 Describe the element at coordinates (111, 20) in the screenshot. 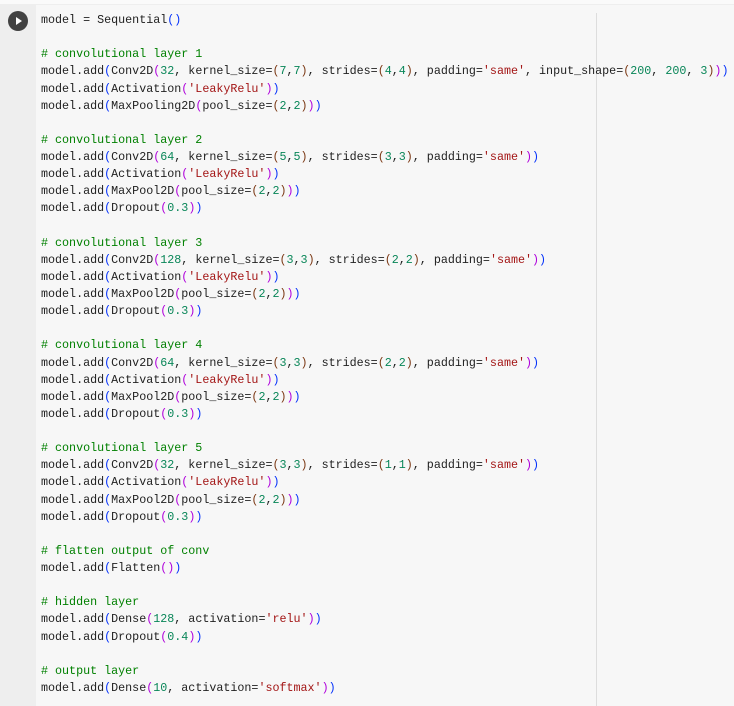

I see `code-line: model = Sequential()` at that location.